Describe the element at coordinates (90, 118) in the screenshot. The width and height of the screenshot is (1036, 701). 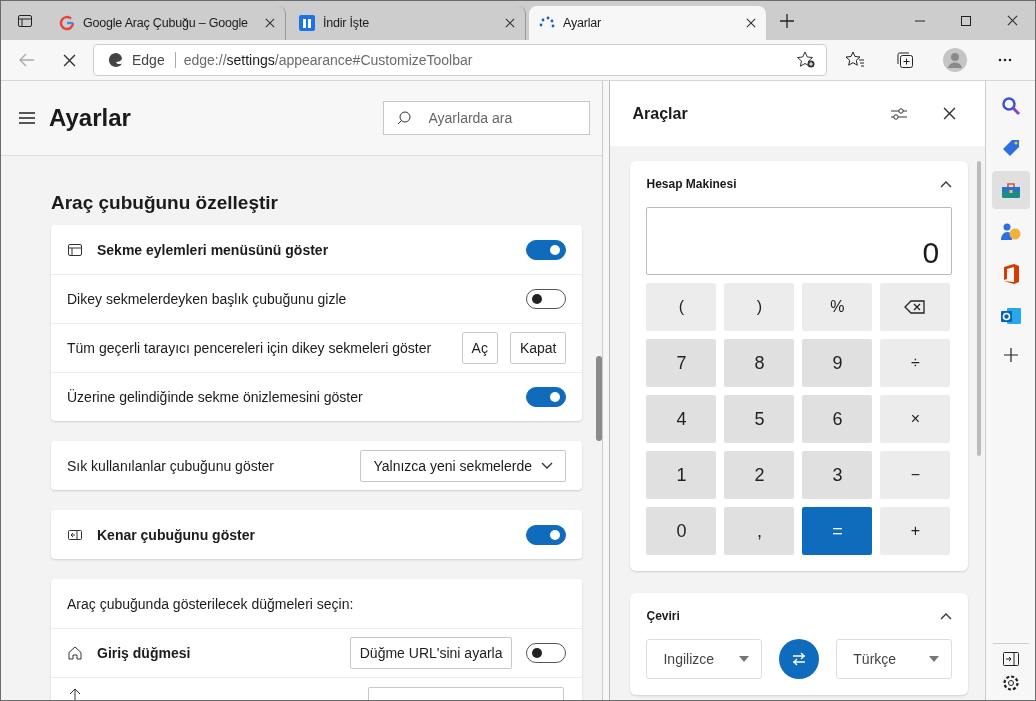
I see `page-title: Ayarlar` at that location.